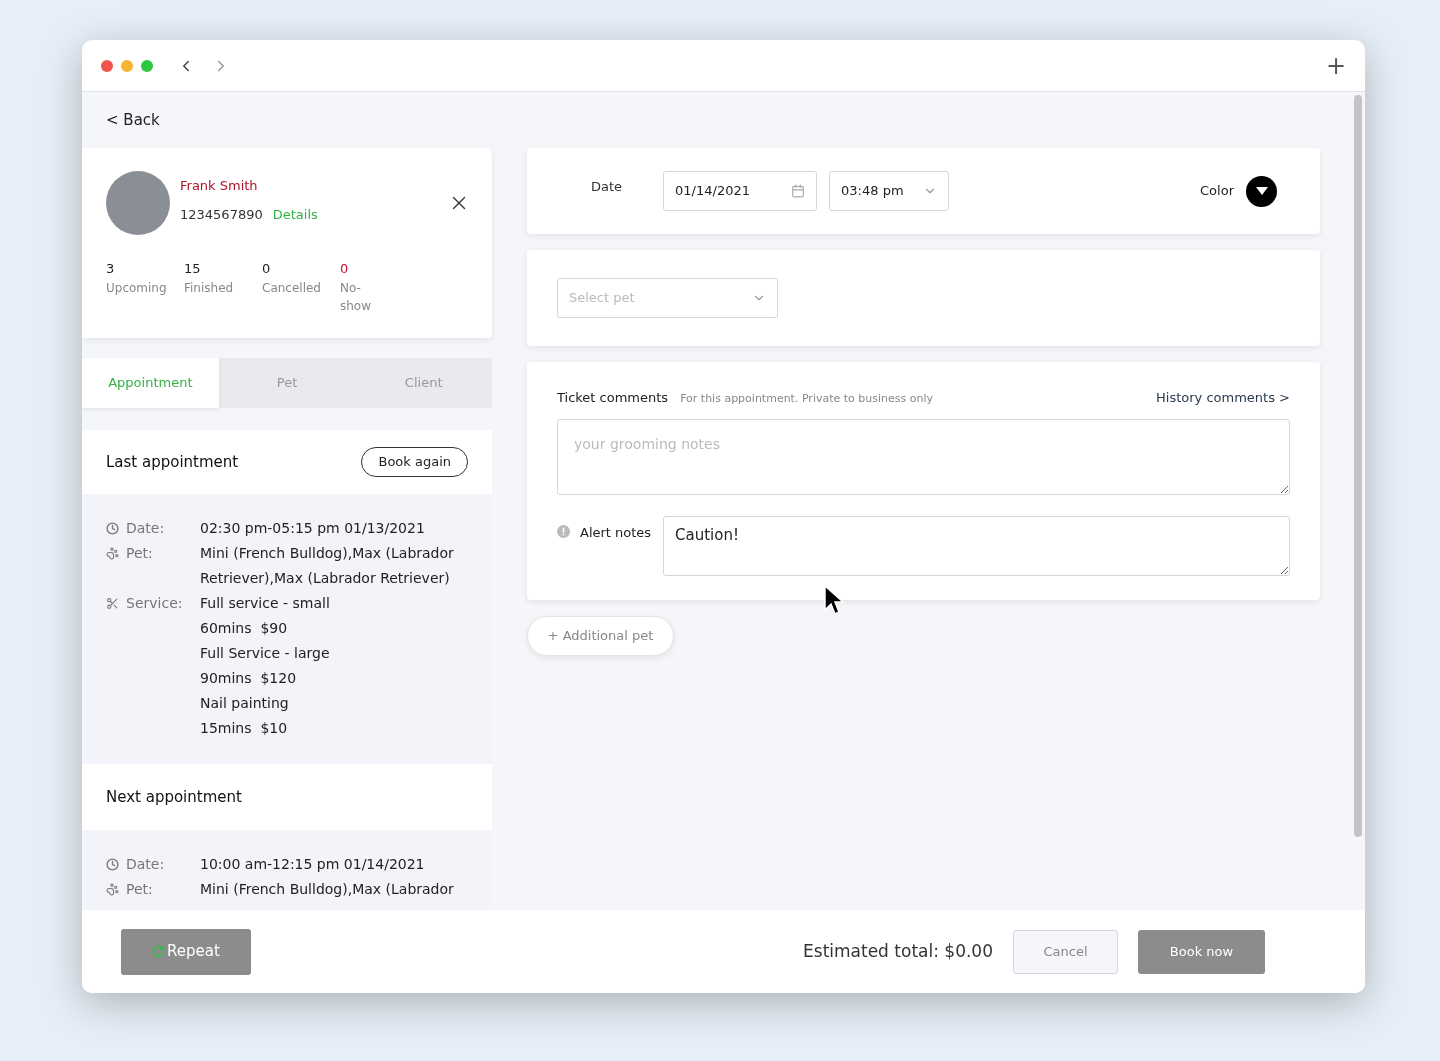 The image size is (1440, 1061). I want to click on estimated-total: Estimated total: $0.00, so click(898, 951).